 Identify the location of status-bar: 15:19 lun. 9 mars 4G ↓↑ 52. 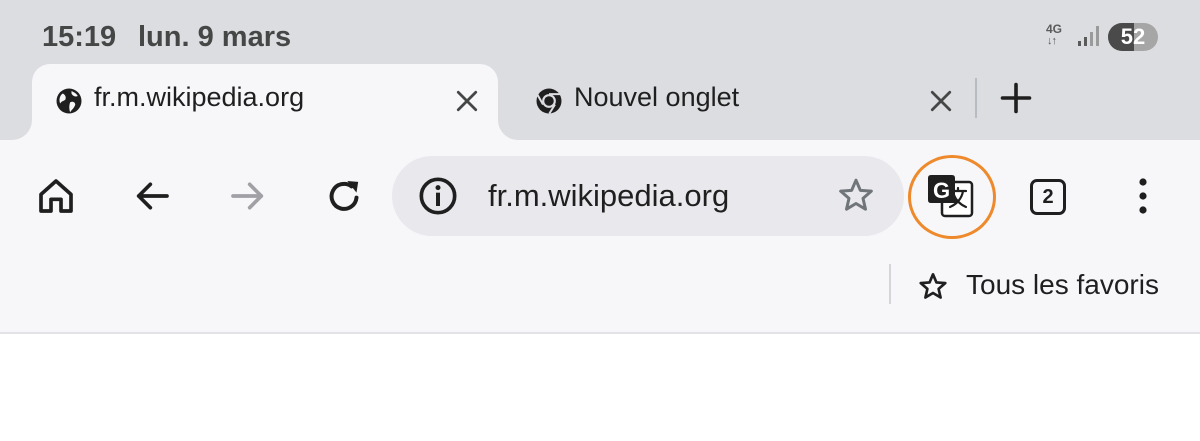
(600, 32).